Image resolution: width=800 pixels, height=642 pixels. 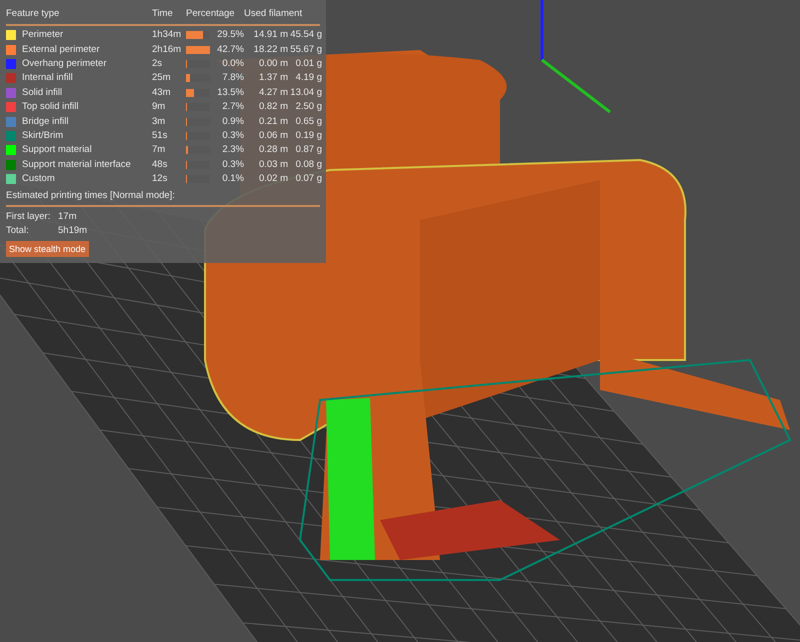 What do you see at coordinates (163, 14) in the screenshot?
I see `column-header: Time` at bounding box center [163, 14].